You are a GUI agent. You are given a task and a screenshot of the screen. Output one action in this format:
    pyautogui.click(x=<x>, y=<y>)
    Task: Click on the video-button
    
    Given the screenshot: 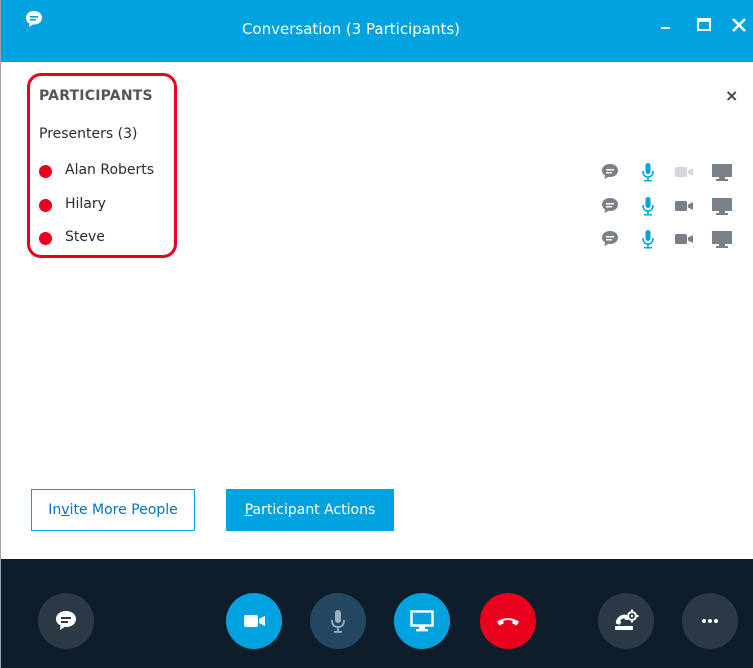 What is the action you would take?
    pyautogui.click(x=254, y=621)
    